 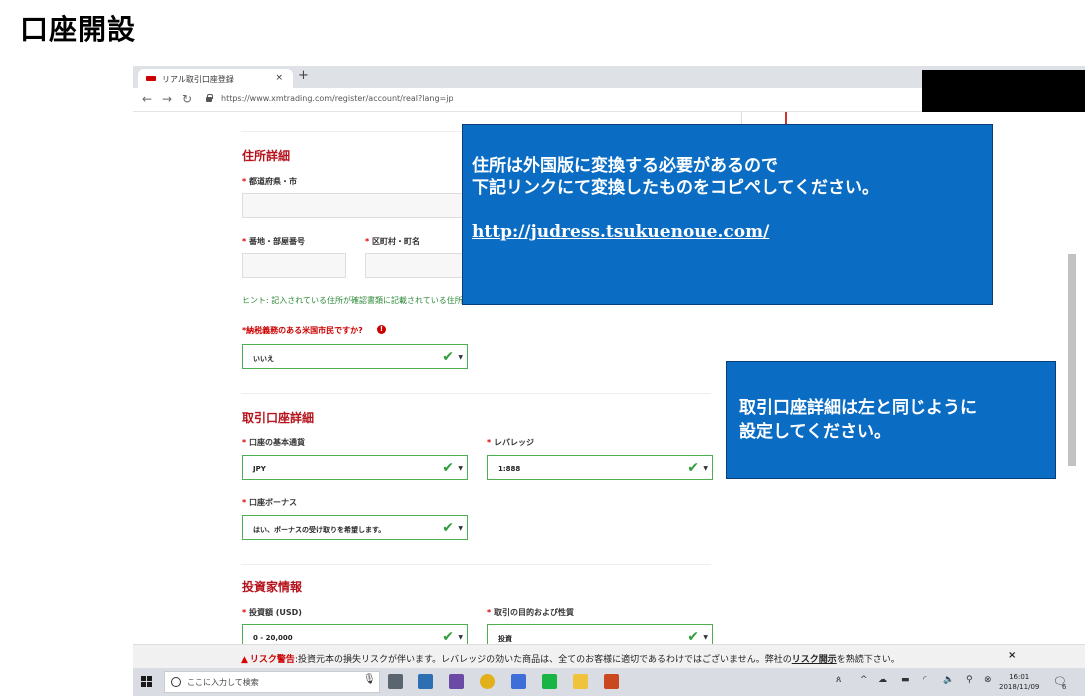 I want to click on powerpoint-icon, so click(x=611, y=681).